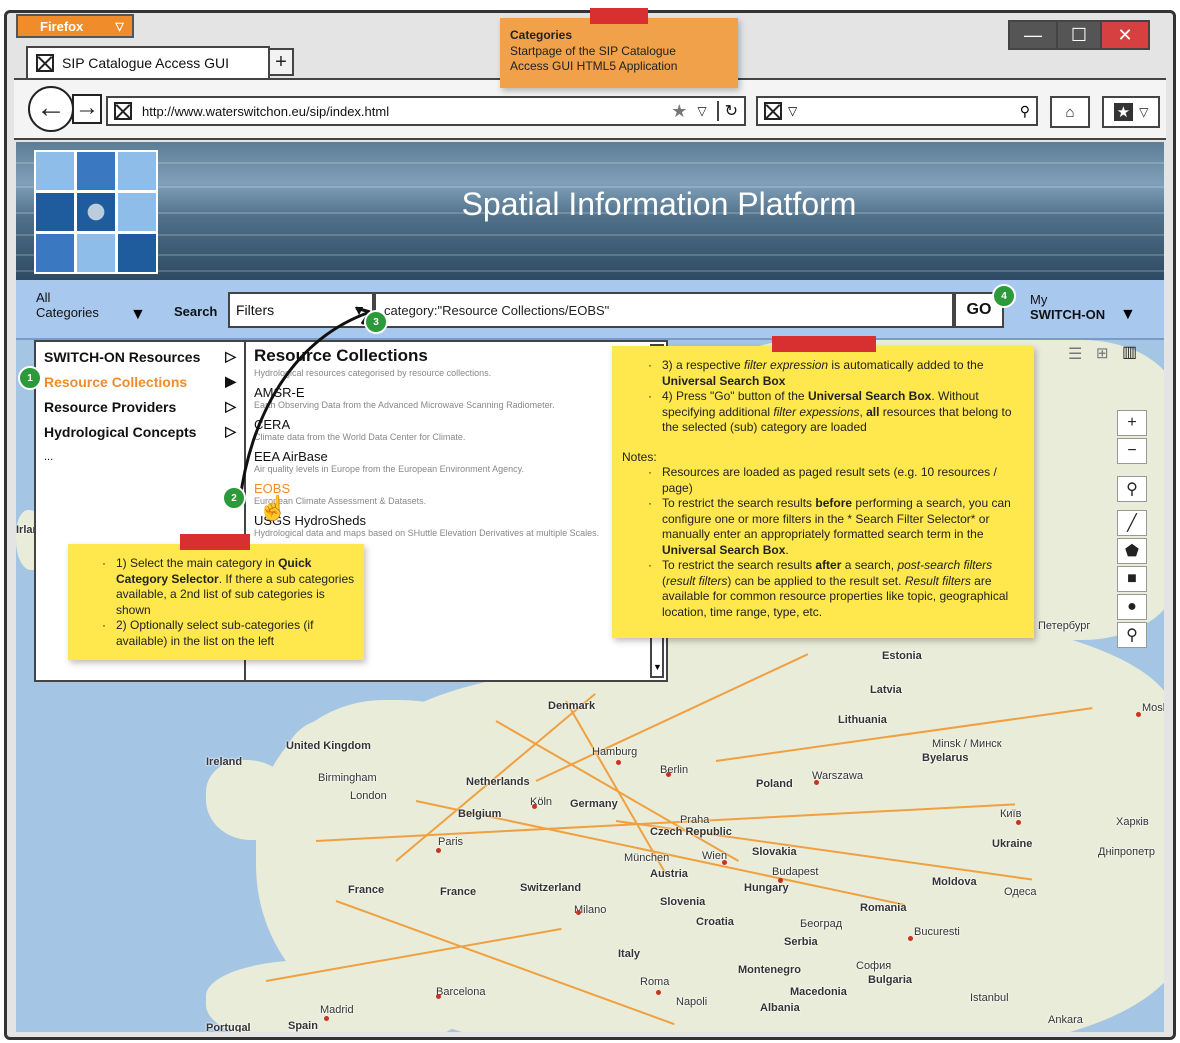  What do you see at coordinates (122, 356) in the screenshot?
I see `category-label: SWITCH-ON Resources` at bounding box center [122, 356].